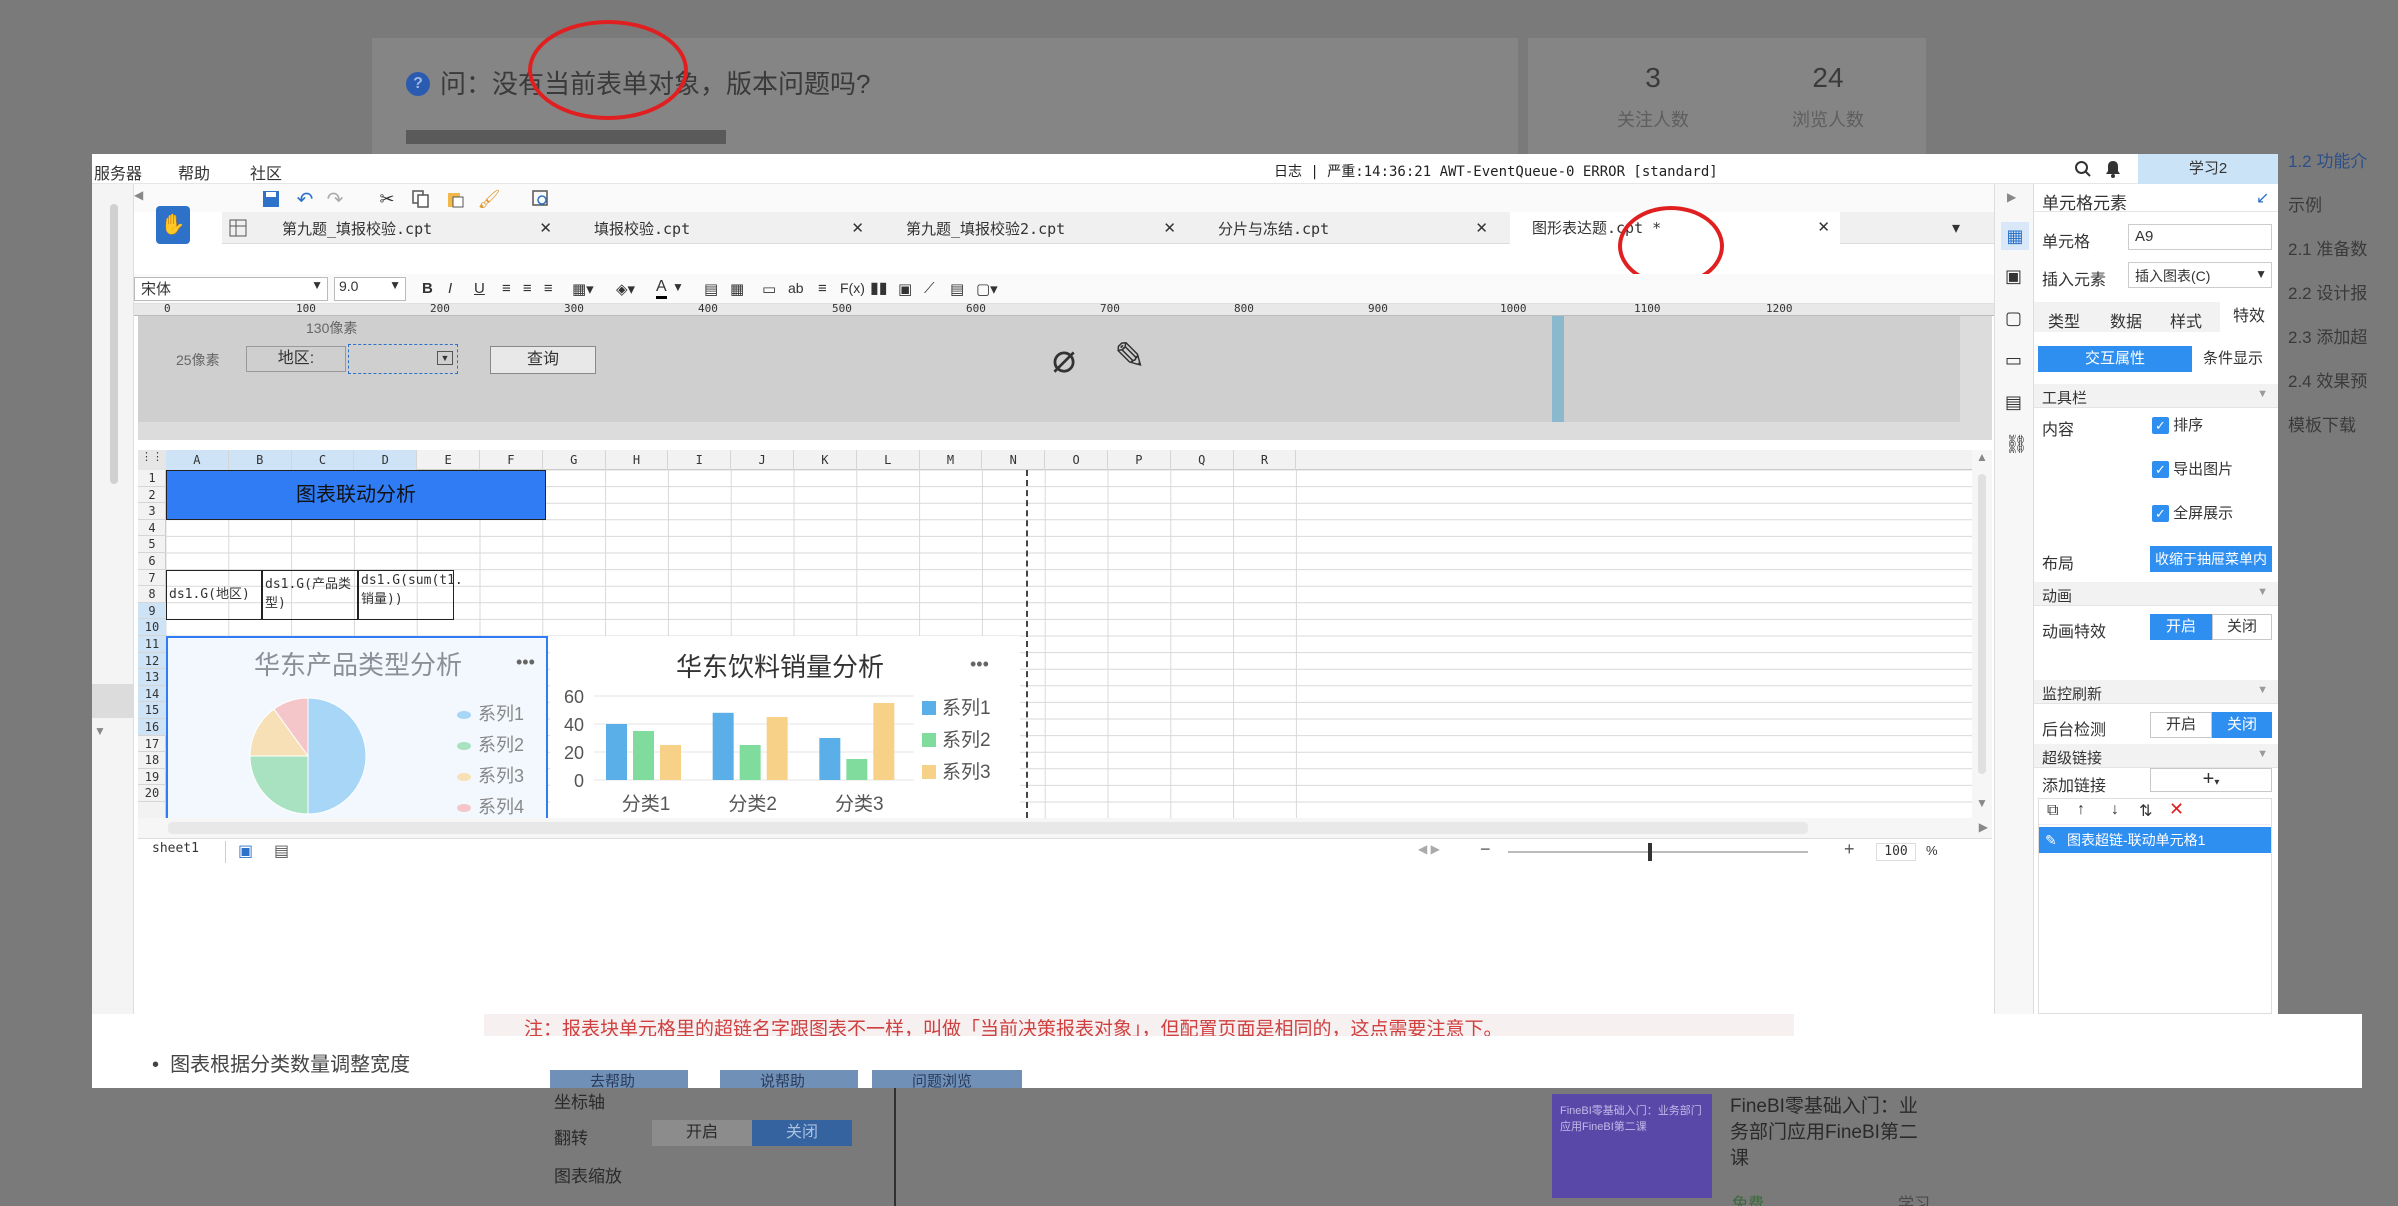 The height and width of the screenshot is (1206, 2398). What do you see at coordinates (266, 172) in the screenshot?
I see `menu-community: 社区` at bounding box center [266, 172].